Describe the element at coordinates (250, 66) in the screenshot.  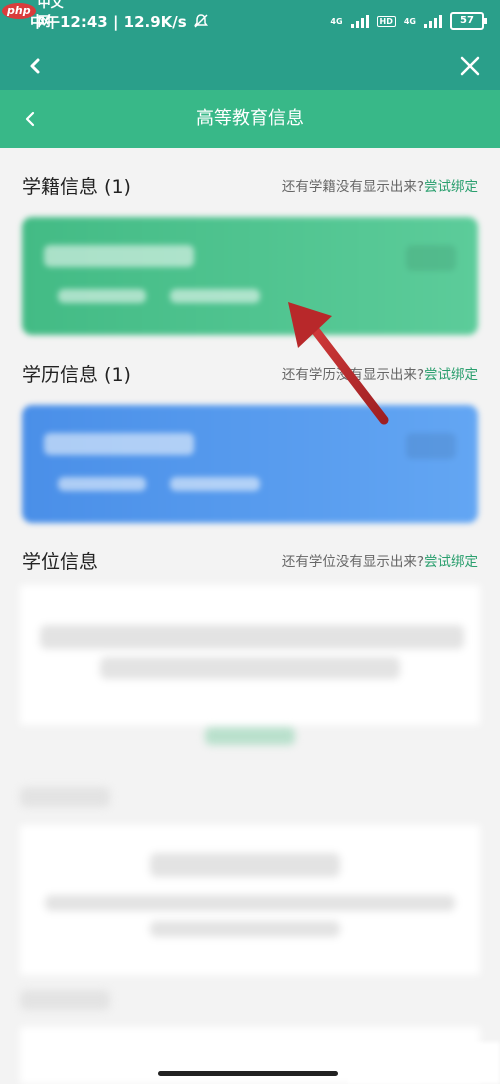
I see `top-toolbar` at that location.